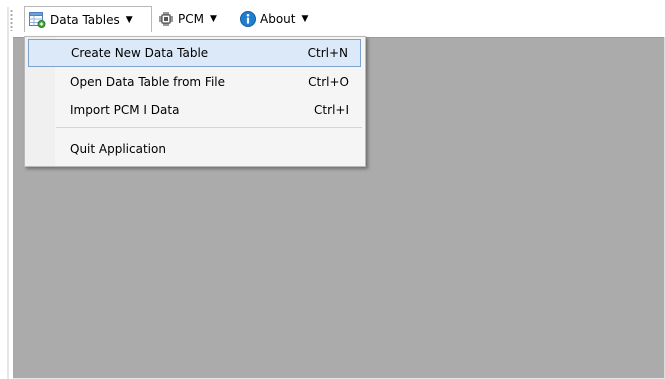 This screenshot has height=379, width=665. What do you see at coordinates (125, 110) in the screenshot?
I see `menu-item-label: Import PCM I Data` at bounding box center [125, 110].